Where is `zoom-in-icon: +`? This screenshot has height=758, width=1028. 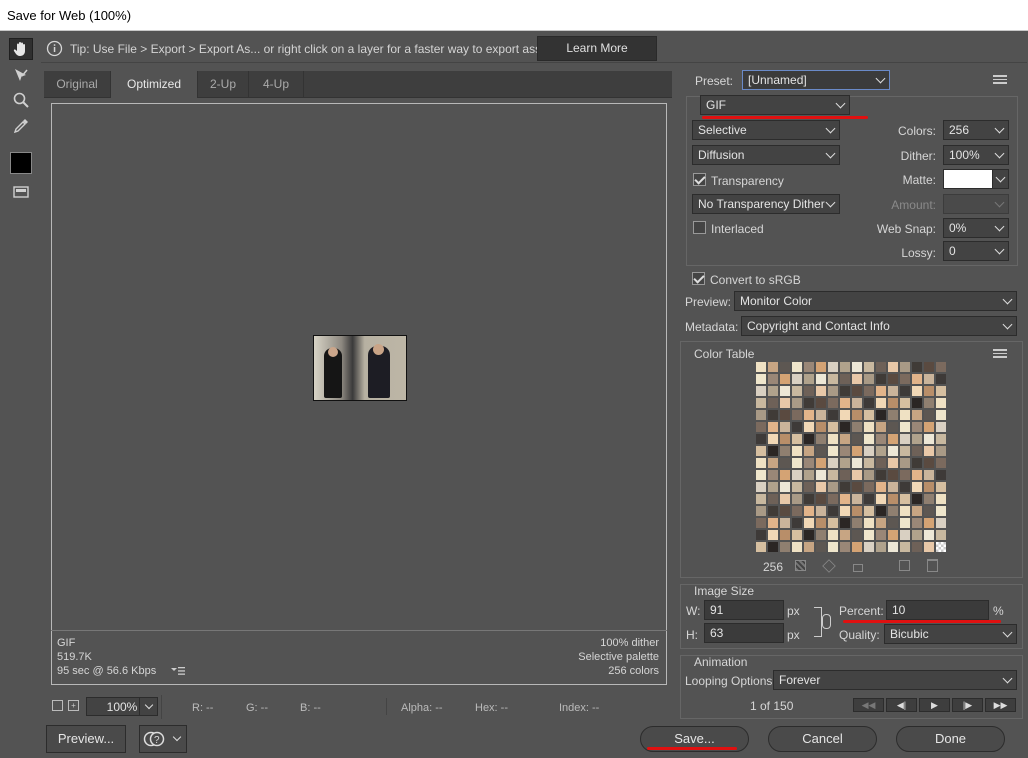
zoom-in-icon: + is located at coordinates (73, 705).